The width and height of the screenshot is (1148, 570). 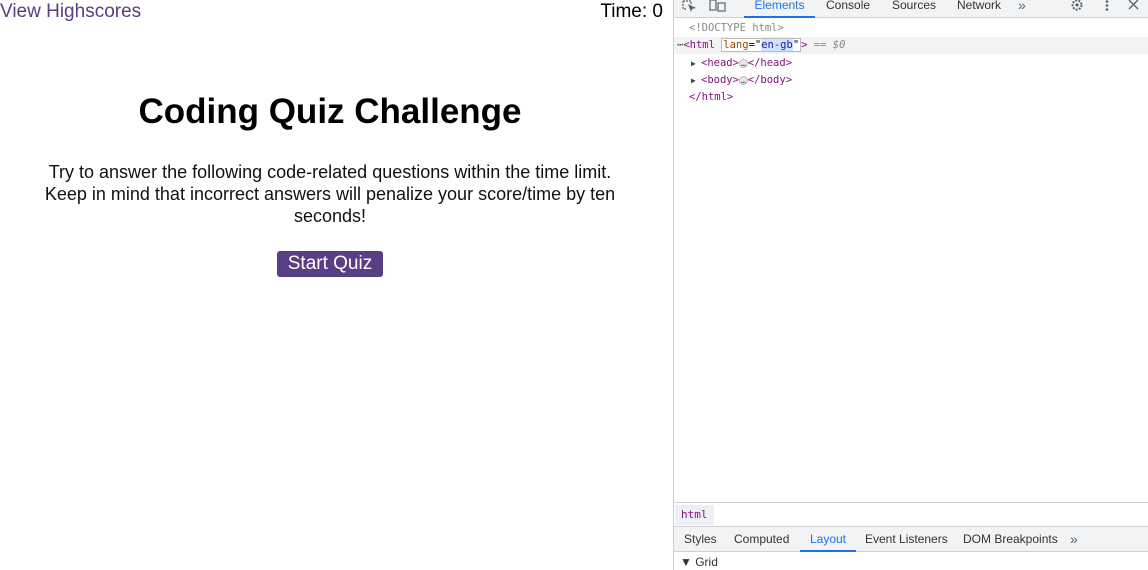 What do you see at coordinates (720, 80) in the screenshot?
I see `body-tag-open: <body>` at bounding box center [720, 80].